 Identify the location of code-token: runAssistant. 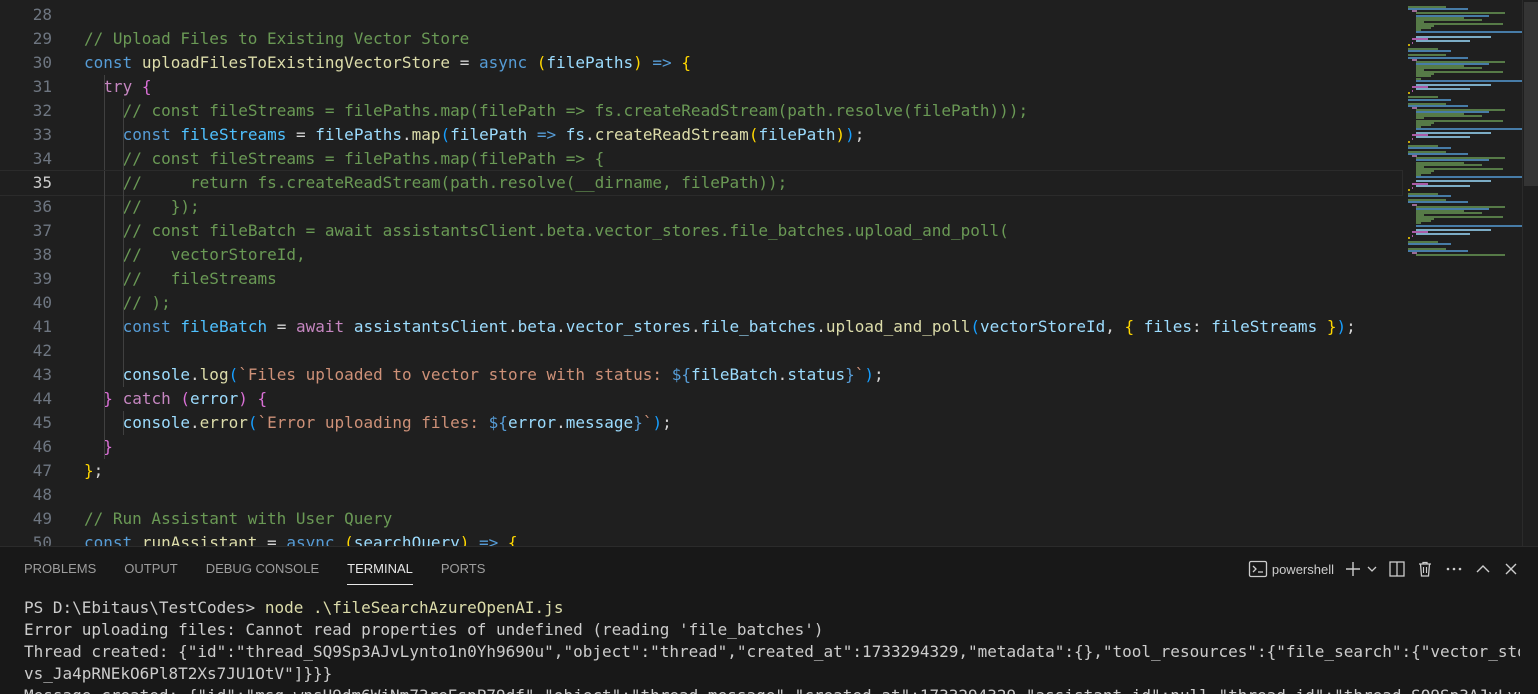
(199, 539).